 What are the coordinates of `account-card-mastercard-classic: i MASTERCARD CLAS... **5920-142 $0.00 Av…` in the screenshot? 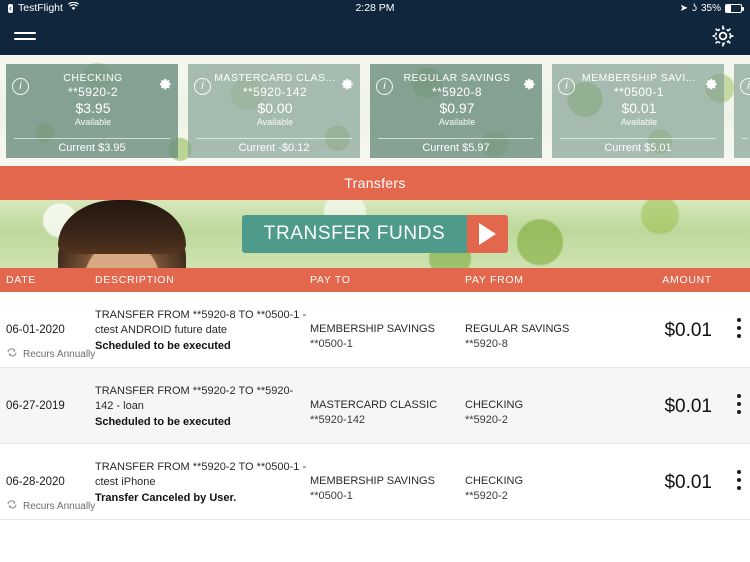 It's located at (274, 110).